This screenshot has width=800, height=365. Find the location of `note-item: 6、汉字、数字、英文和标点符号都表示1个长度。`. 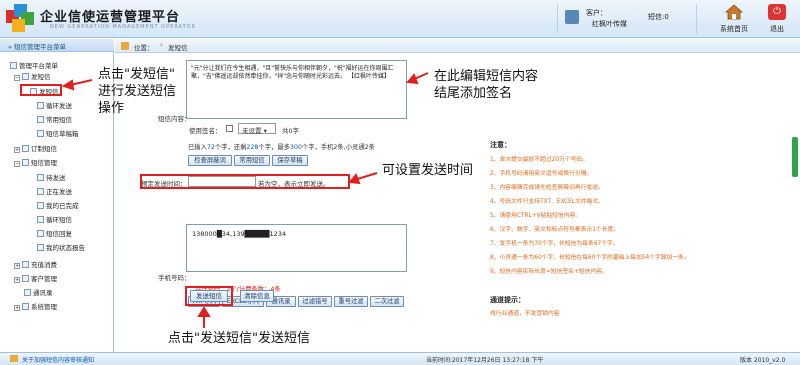

note-item: 6、汉字、数字、英文和标点符号都表示1个长度。 is located at coordinates (555, 230).